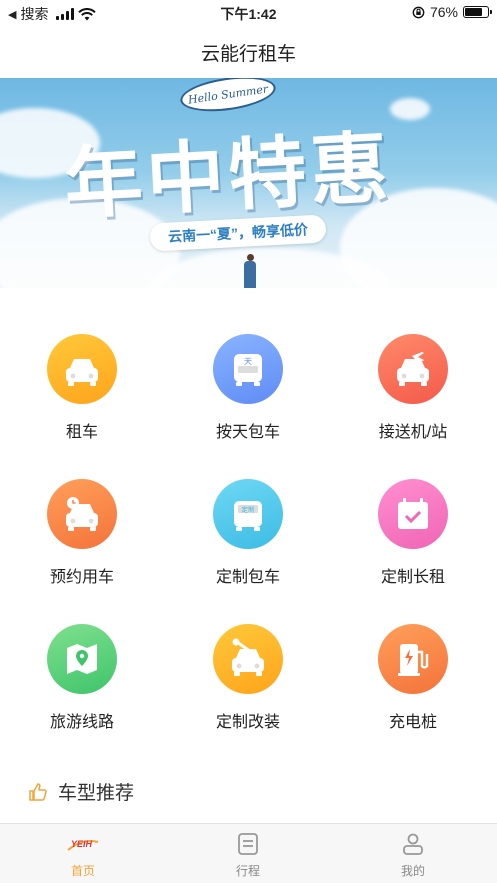 Image resolution: width=497 pixels, height=883 pixels. I want to click on service-item-day-bus: 天按天包车, so click(248, 380).